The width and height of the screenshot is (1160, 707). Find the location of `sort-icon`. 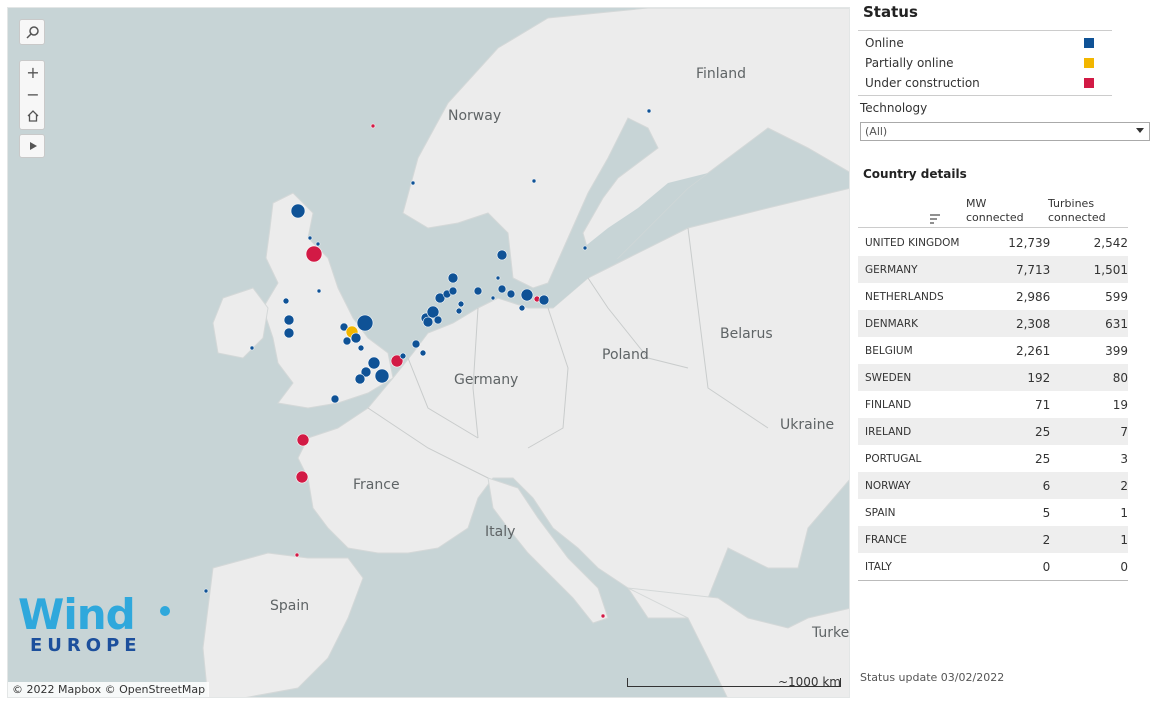

sort-icon is located at coordinates (935, 219).